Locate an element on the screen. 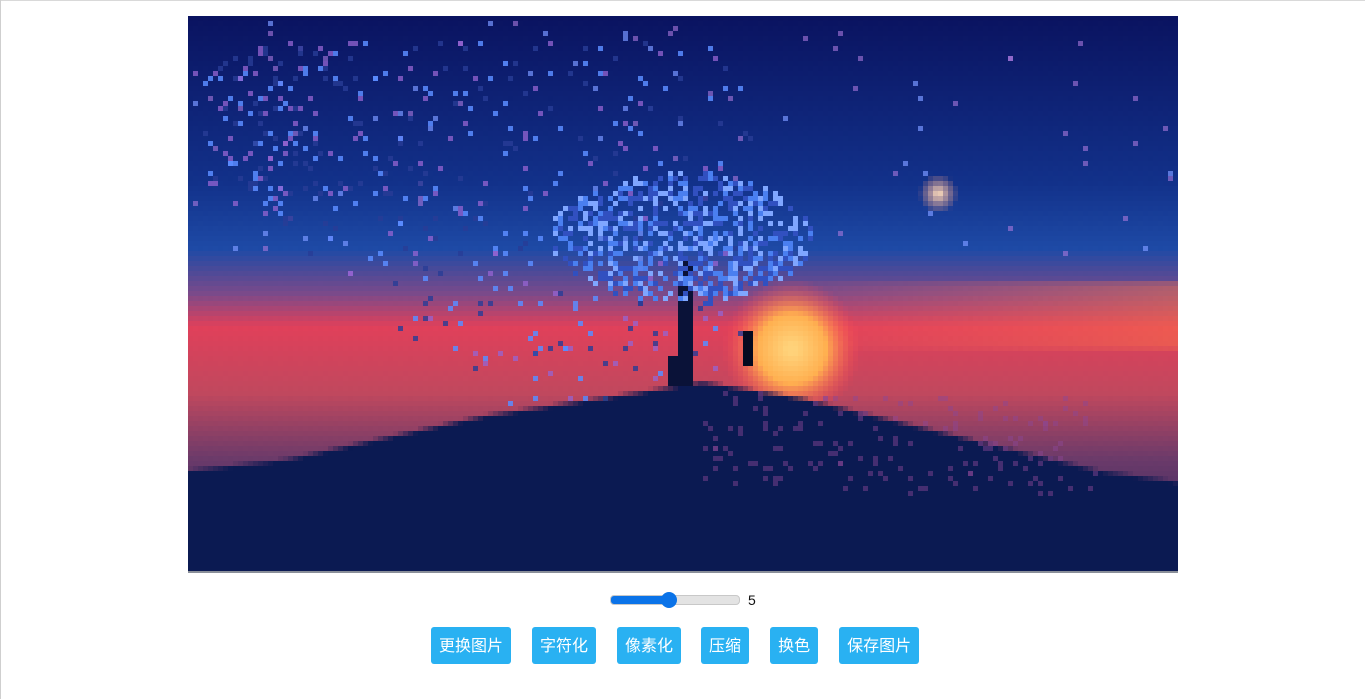 This screenshot has height=699, width=1365. pixel-size-control: 5 is located at coordinates (683, 600).